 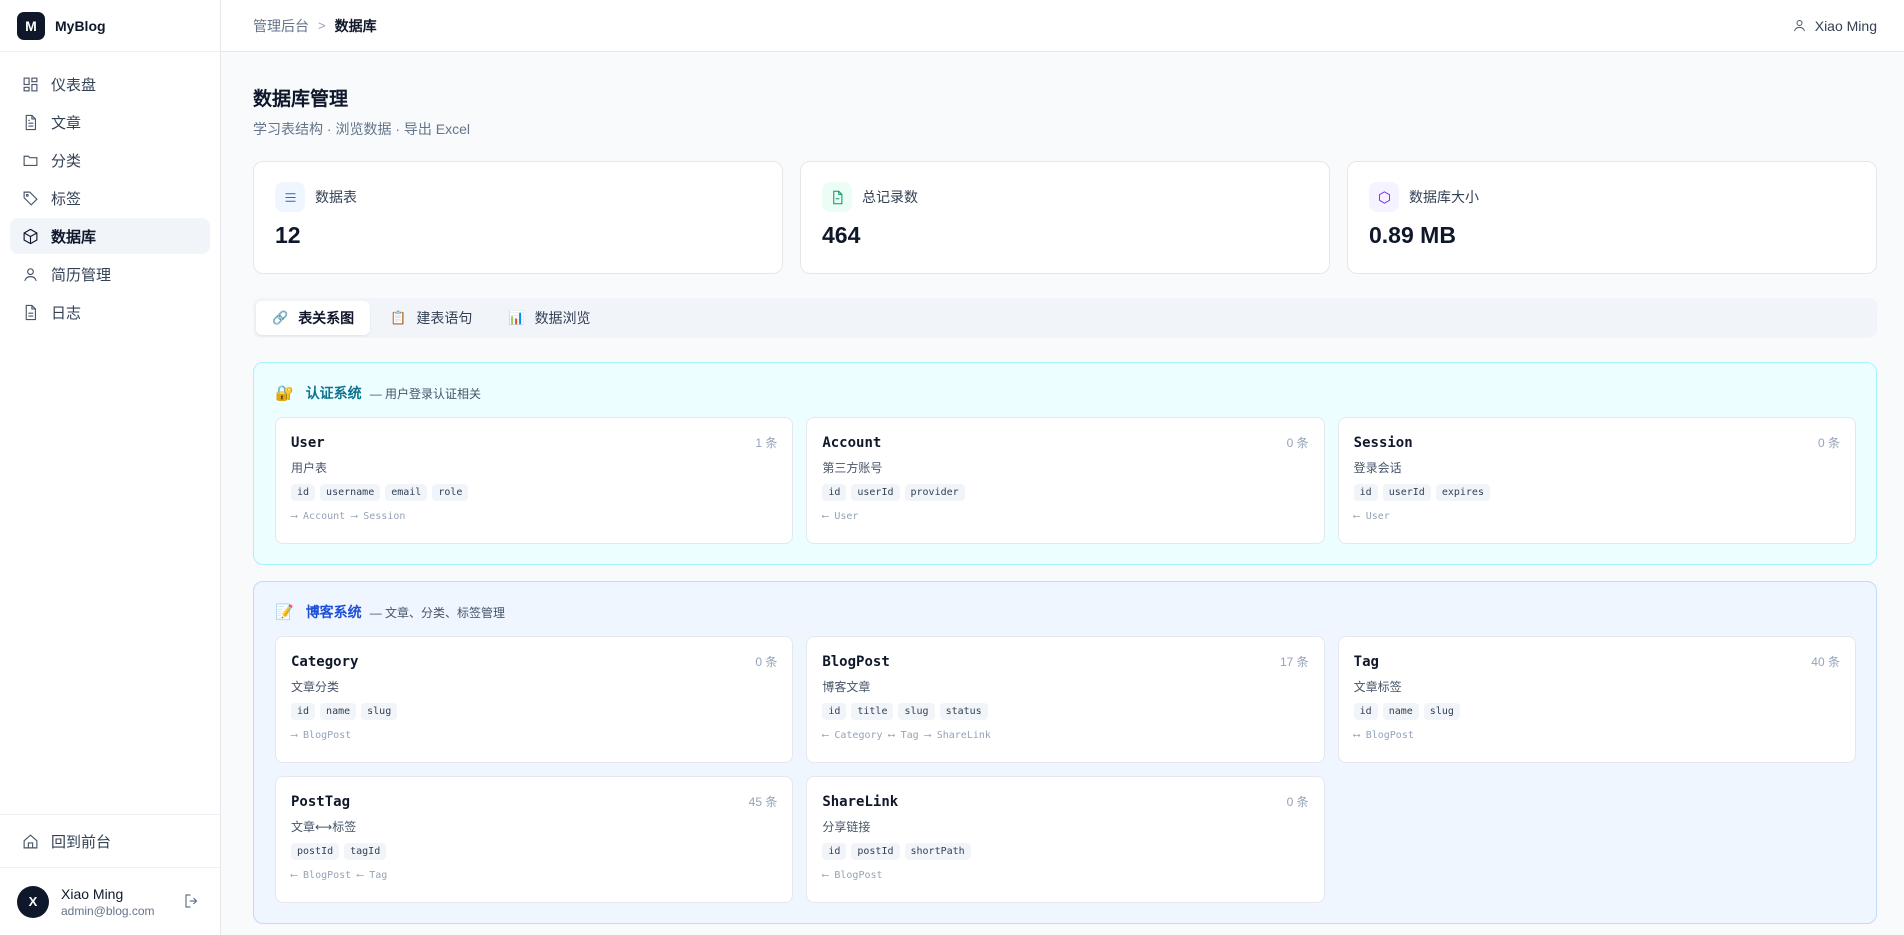 I want to click on table-card-tag: Tag 40 条 文章标签 id name slug ⟷ BlogPost, so click(x=1596, y=699).